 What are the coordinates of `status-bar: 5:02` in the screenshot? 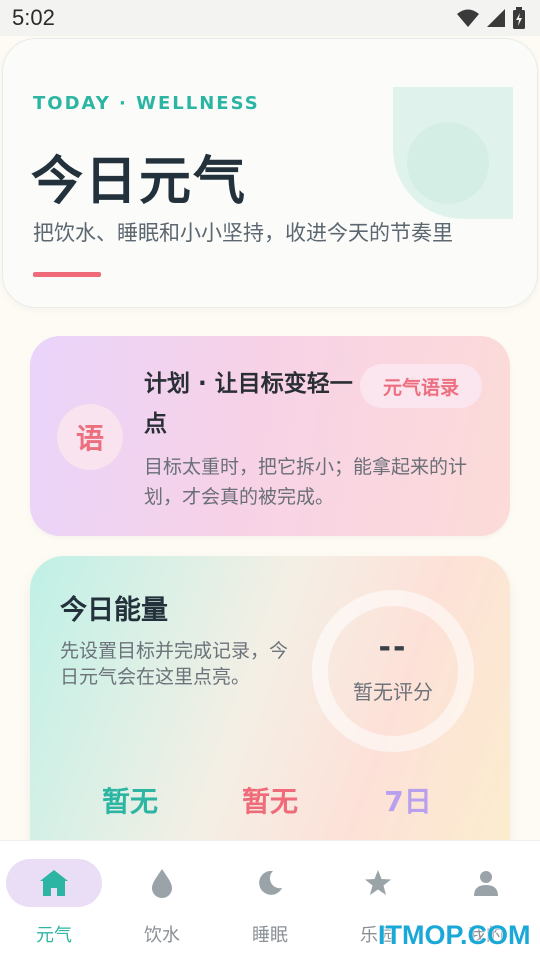 It's located at (270, 18).